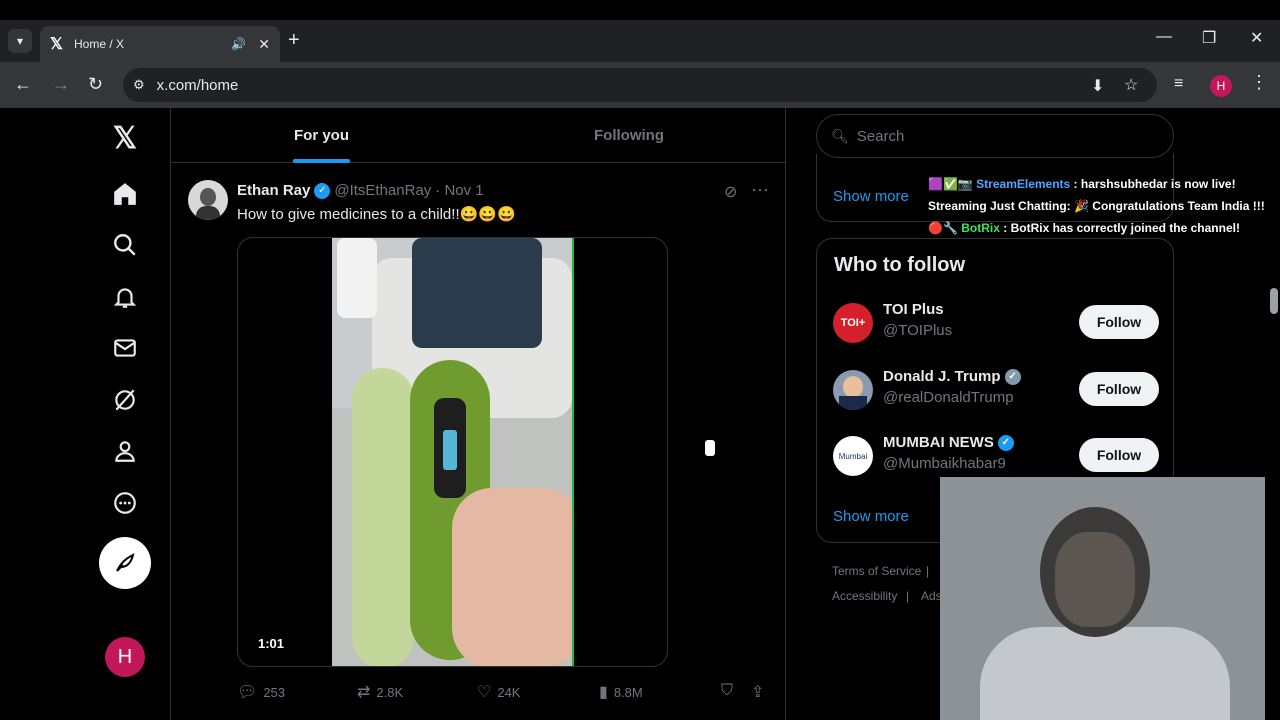 The image size is (1280, 720). What do you see at coordinates (294, 40) in the screenshot?
I see `new-tab-button: +` at bounding box center [294, 40].